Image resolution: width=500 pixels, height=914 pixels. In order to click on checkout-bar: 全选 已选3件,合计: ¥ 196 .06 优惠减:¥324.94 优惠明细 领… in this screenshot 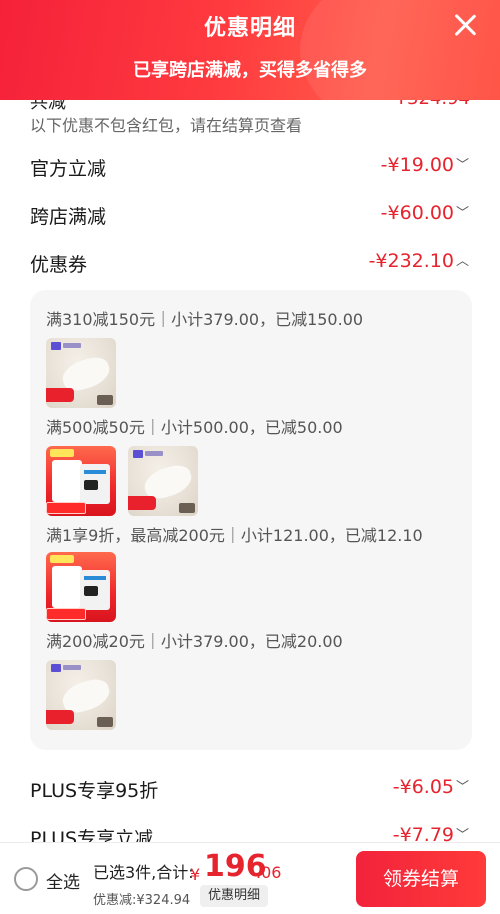, I will do `click(250, 878)`.